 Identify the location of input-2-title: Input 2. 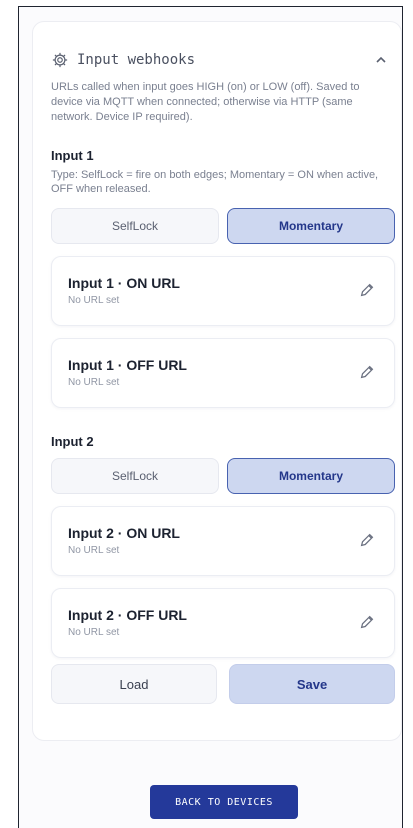
(72, 441).